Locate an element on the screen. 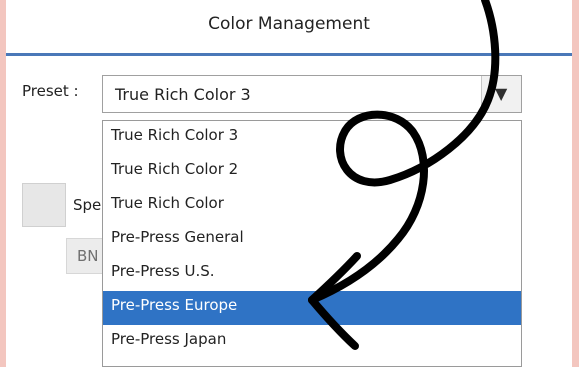 This screenshot has width=579, height=367. option-label: Pre-Press General is located at coordinates (177, 237).